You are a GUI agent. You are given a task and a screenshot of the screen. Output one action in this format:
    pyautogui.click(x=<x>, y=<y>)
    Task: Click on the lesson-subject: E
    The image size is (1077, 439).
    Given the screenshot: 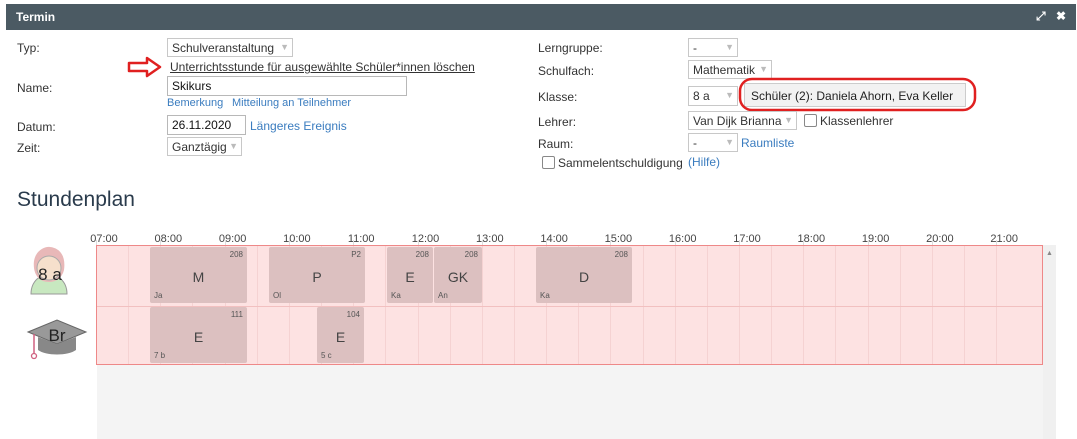 What is the action you would take?
    pyautogui.click(x=410, y=277)
    